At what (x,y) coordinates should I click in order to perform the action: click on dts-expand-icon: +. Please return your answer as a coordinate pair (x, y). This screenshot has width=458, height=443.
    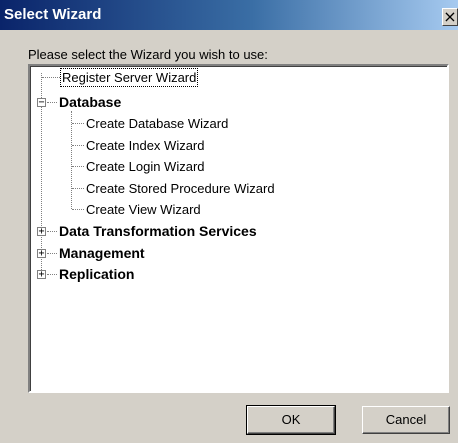
    Looking at the image, I should click on (41, 232).